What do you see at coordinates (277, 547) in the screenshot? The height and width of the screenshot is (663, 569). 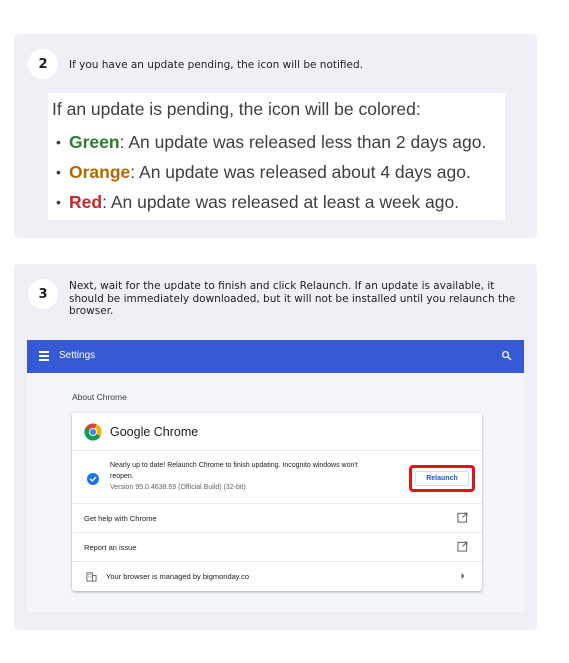 I see `report-issue-row: Report an issue` at bounding box center [277, 547].